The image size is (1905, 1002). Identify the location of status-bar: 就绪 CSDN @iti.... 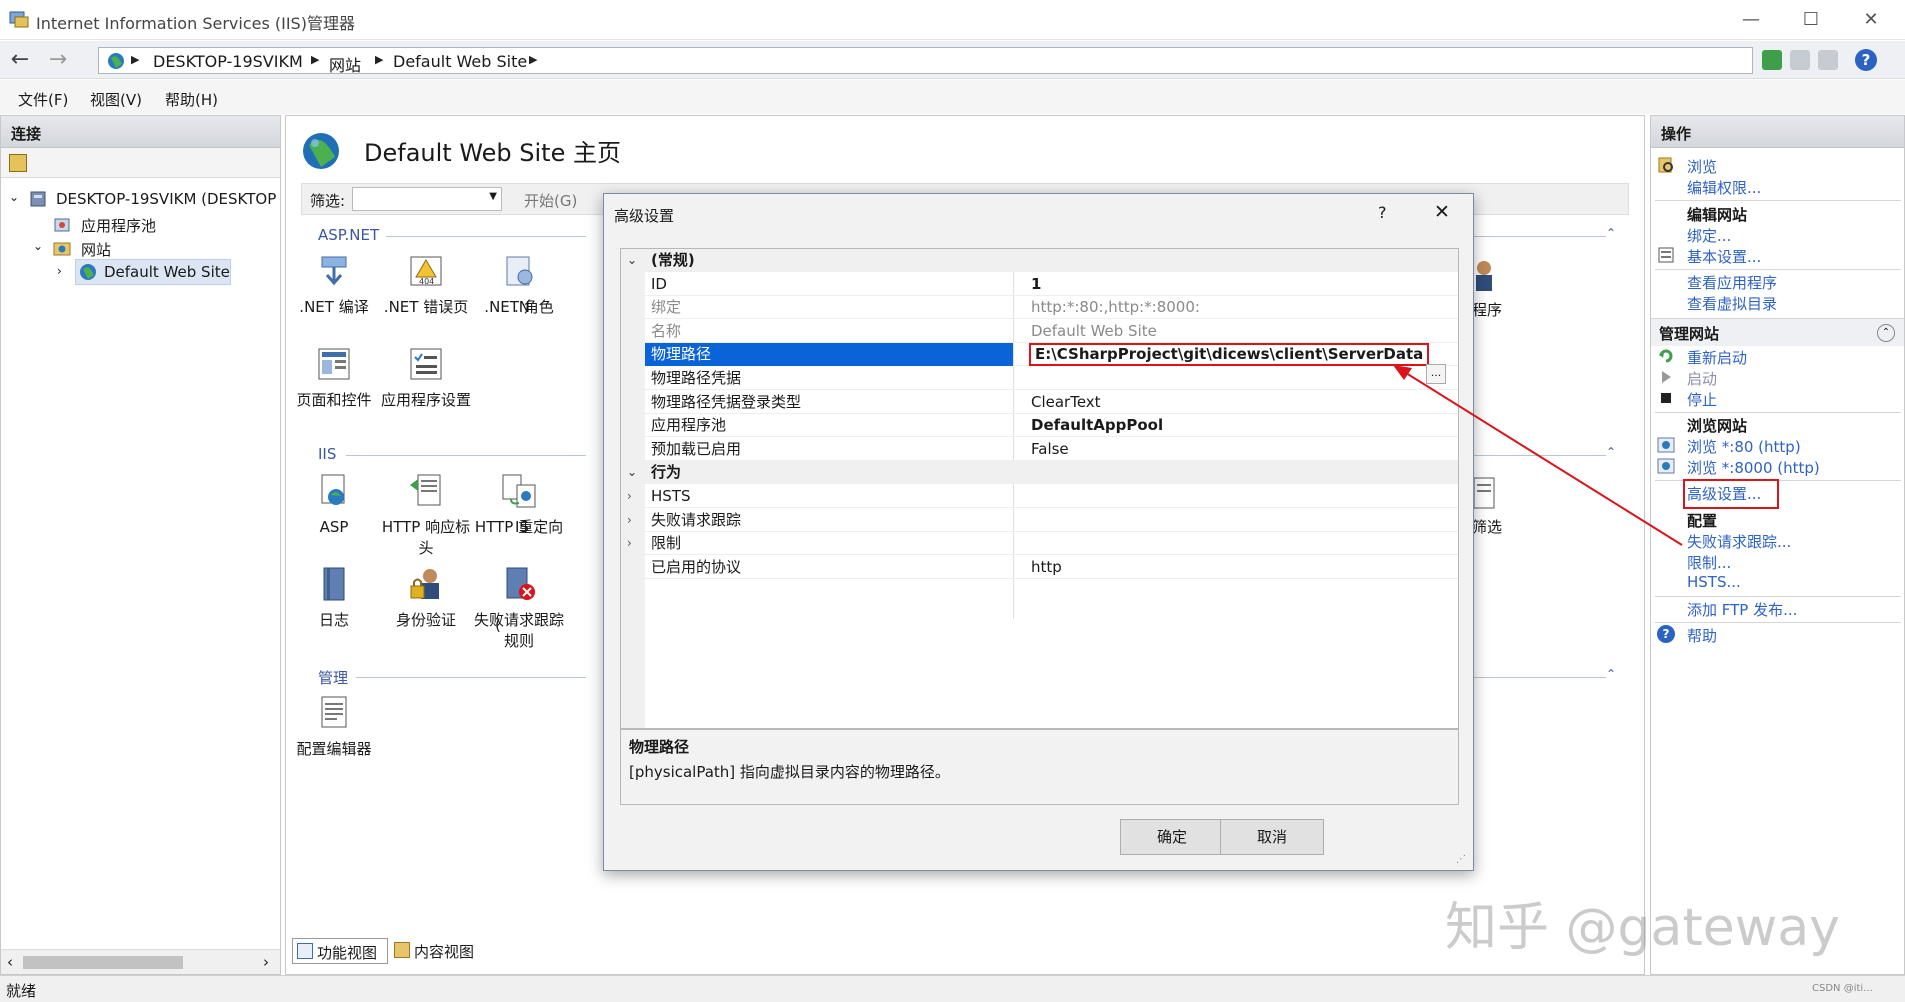
(952, 988).